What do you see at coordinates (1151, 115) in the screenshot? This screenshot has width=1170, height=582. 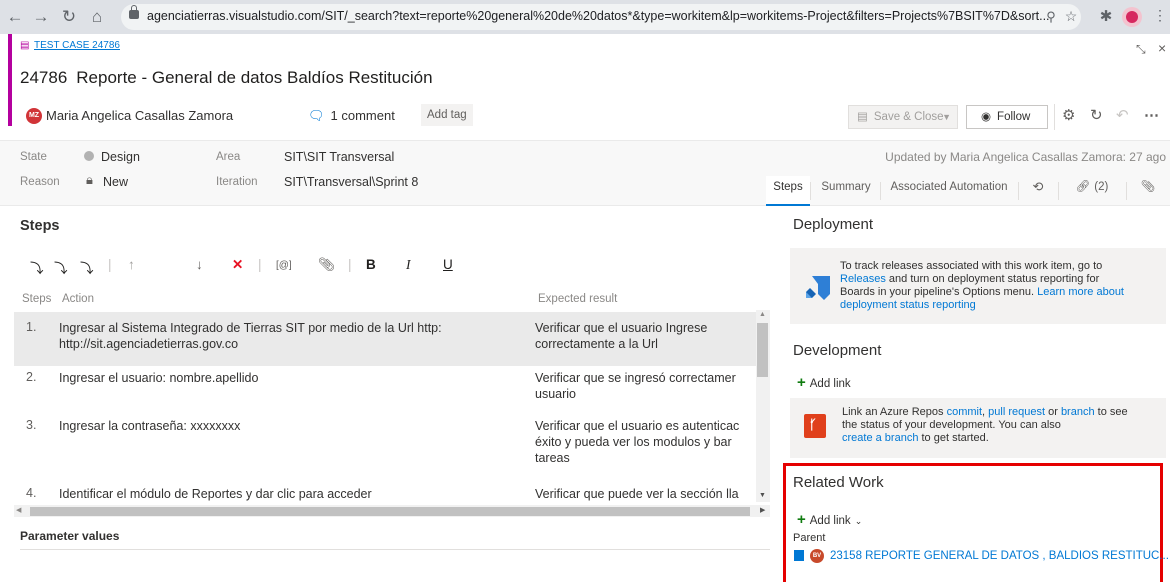 I see `more-actions-icon: ⋯` at bounding box center [1151, 115].